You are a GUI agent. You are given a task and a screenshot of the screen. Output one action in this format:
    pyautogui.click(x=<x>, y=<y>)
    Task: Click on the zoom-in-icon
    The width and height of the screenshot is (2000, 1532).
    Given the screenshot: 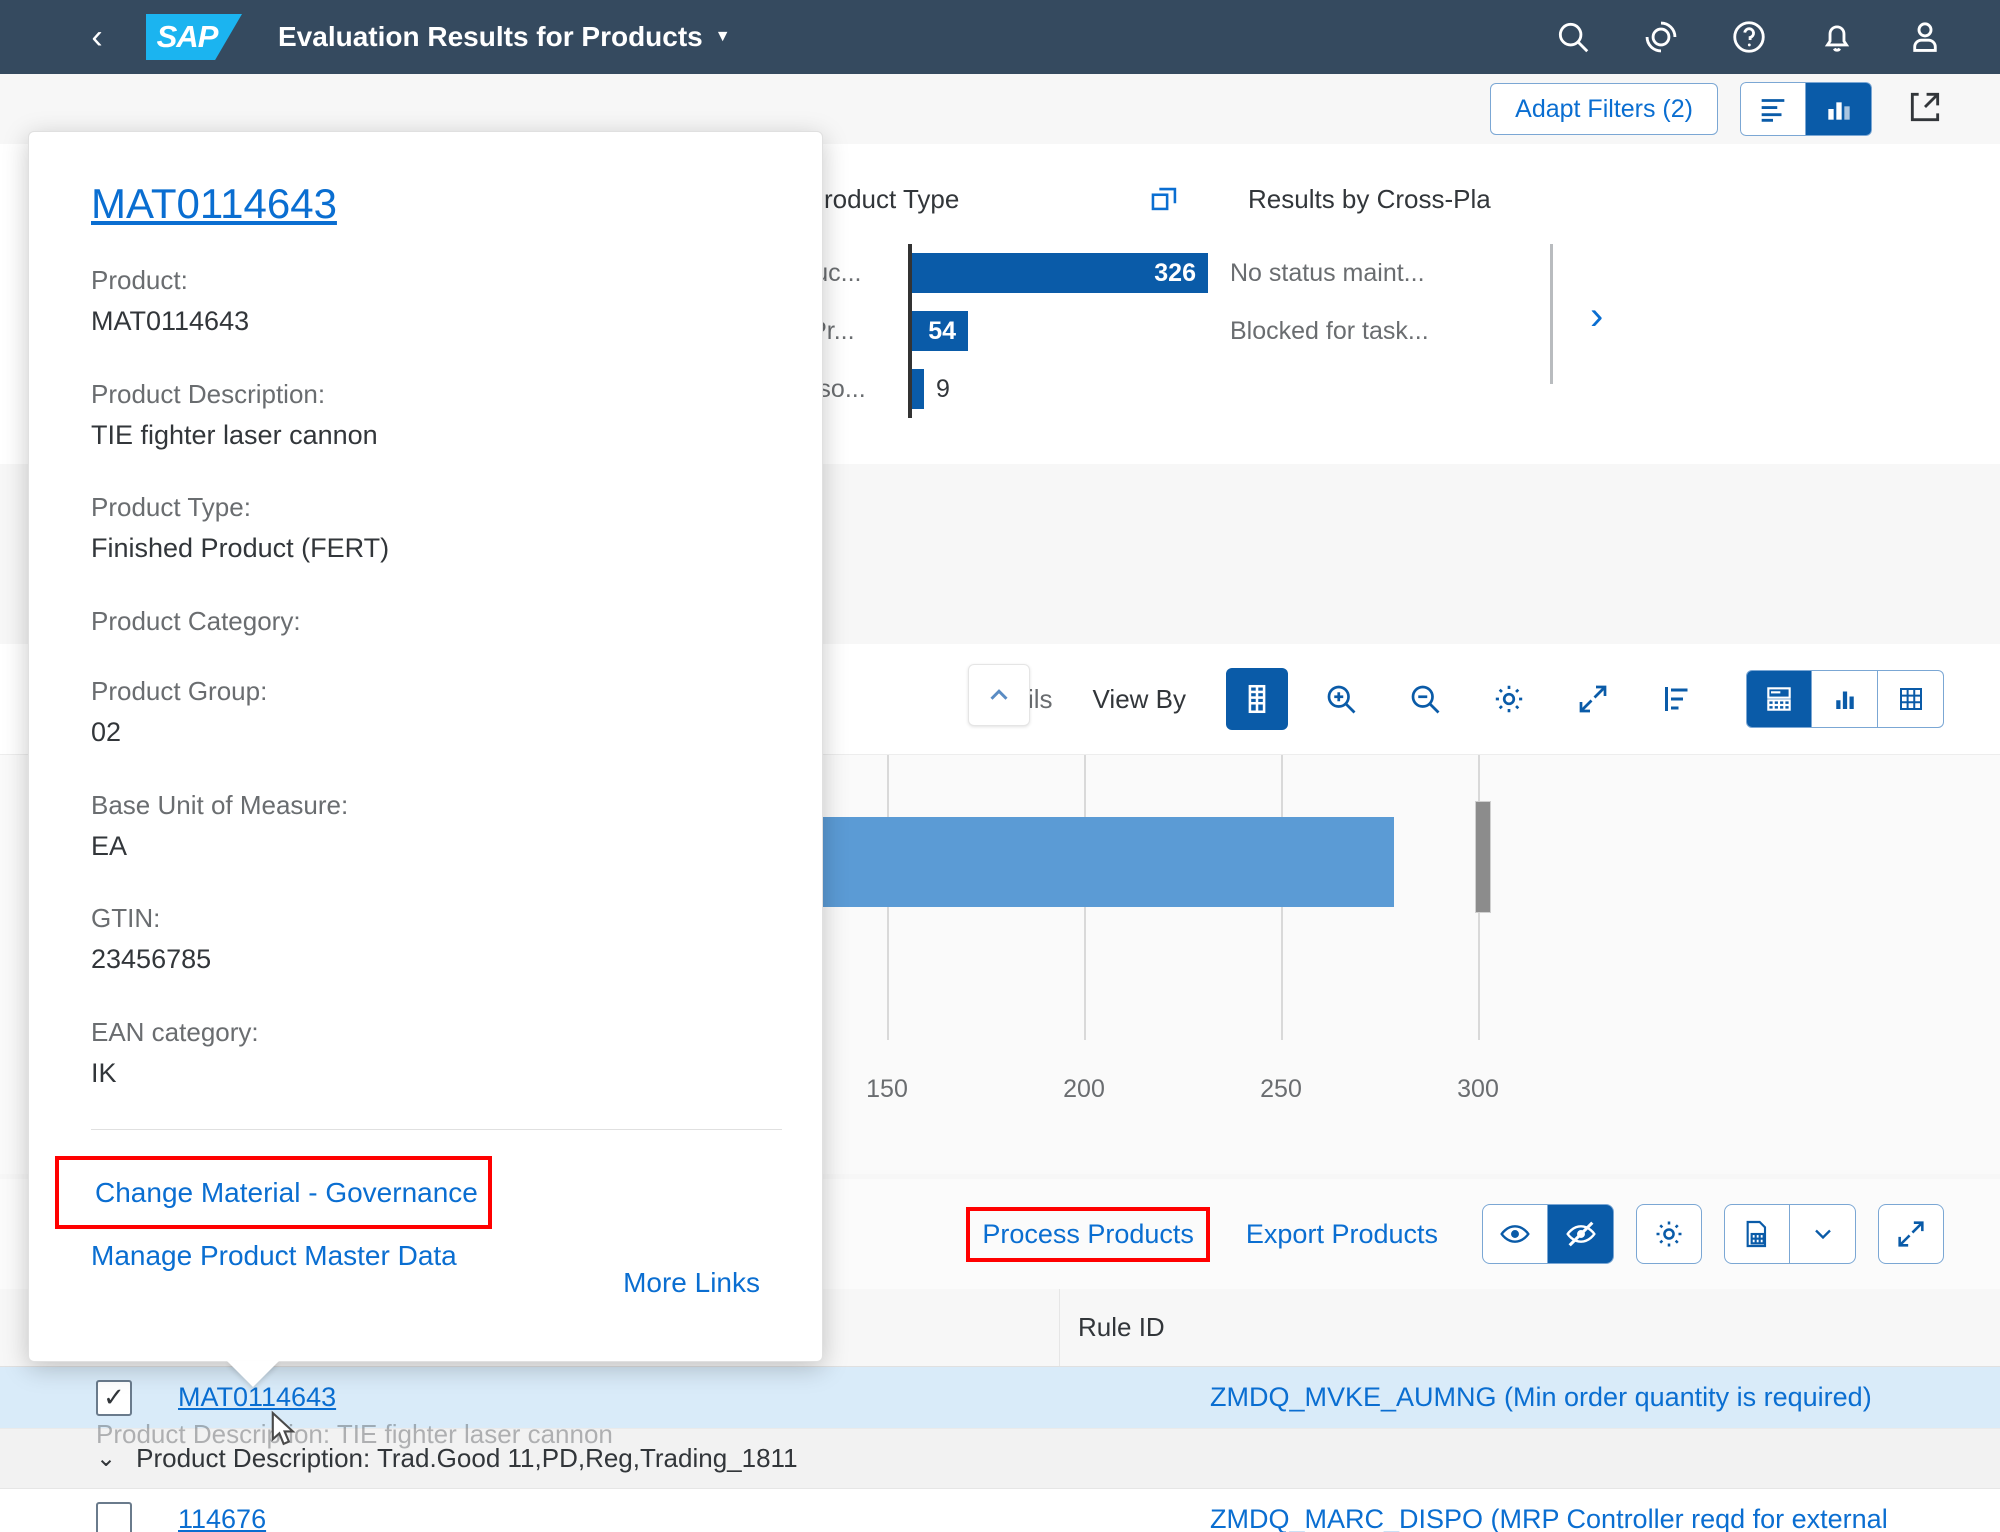 What is the action you would take?
    pyautogui.click(x=1341, y=699)
    